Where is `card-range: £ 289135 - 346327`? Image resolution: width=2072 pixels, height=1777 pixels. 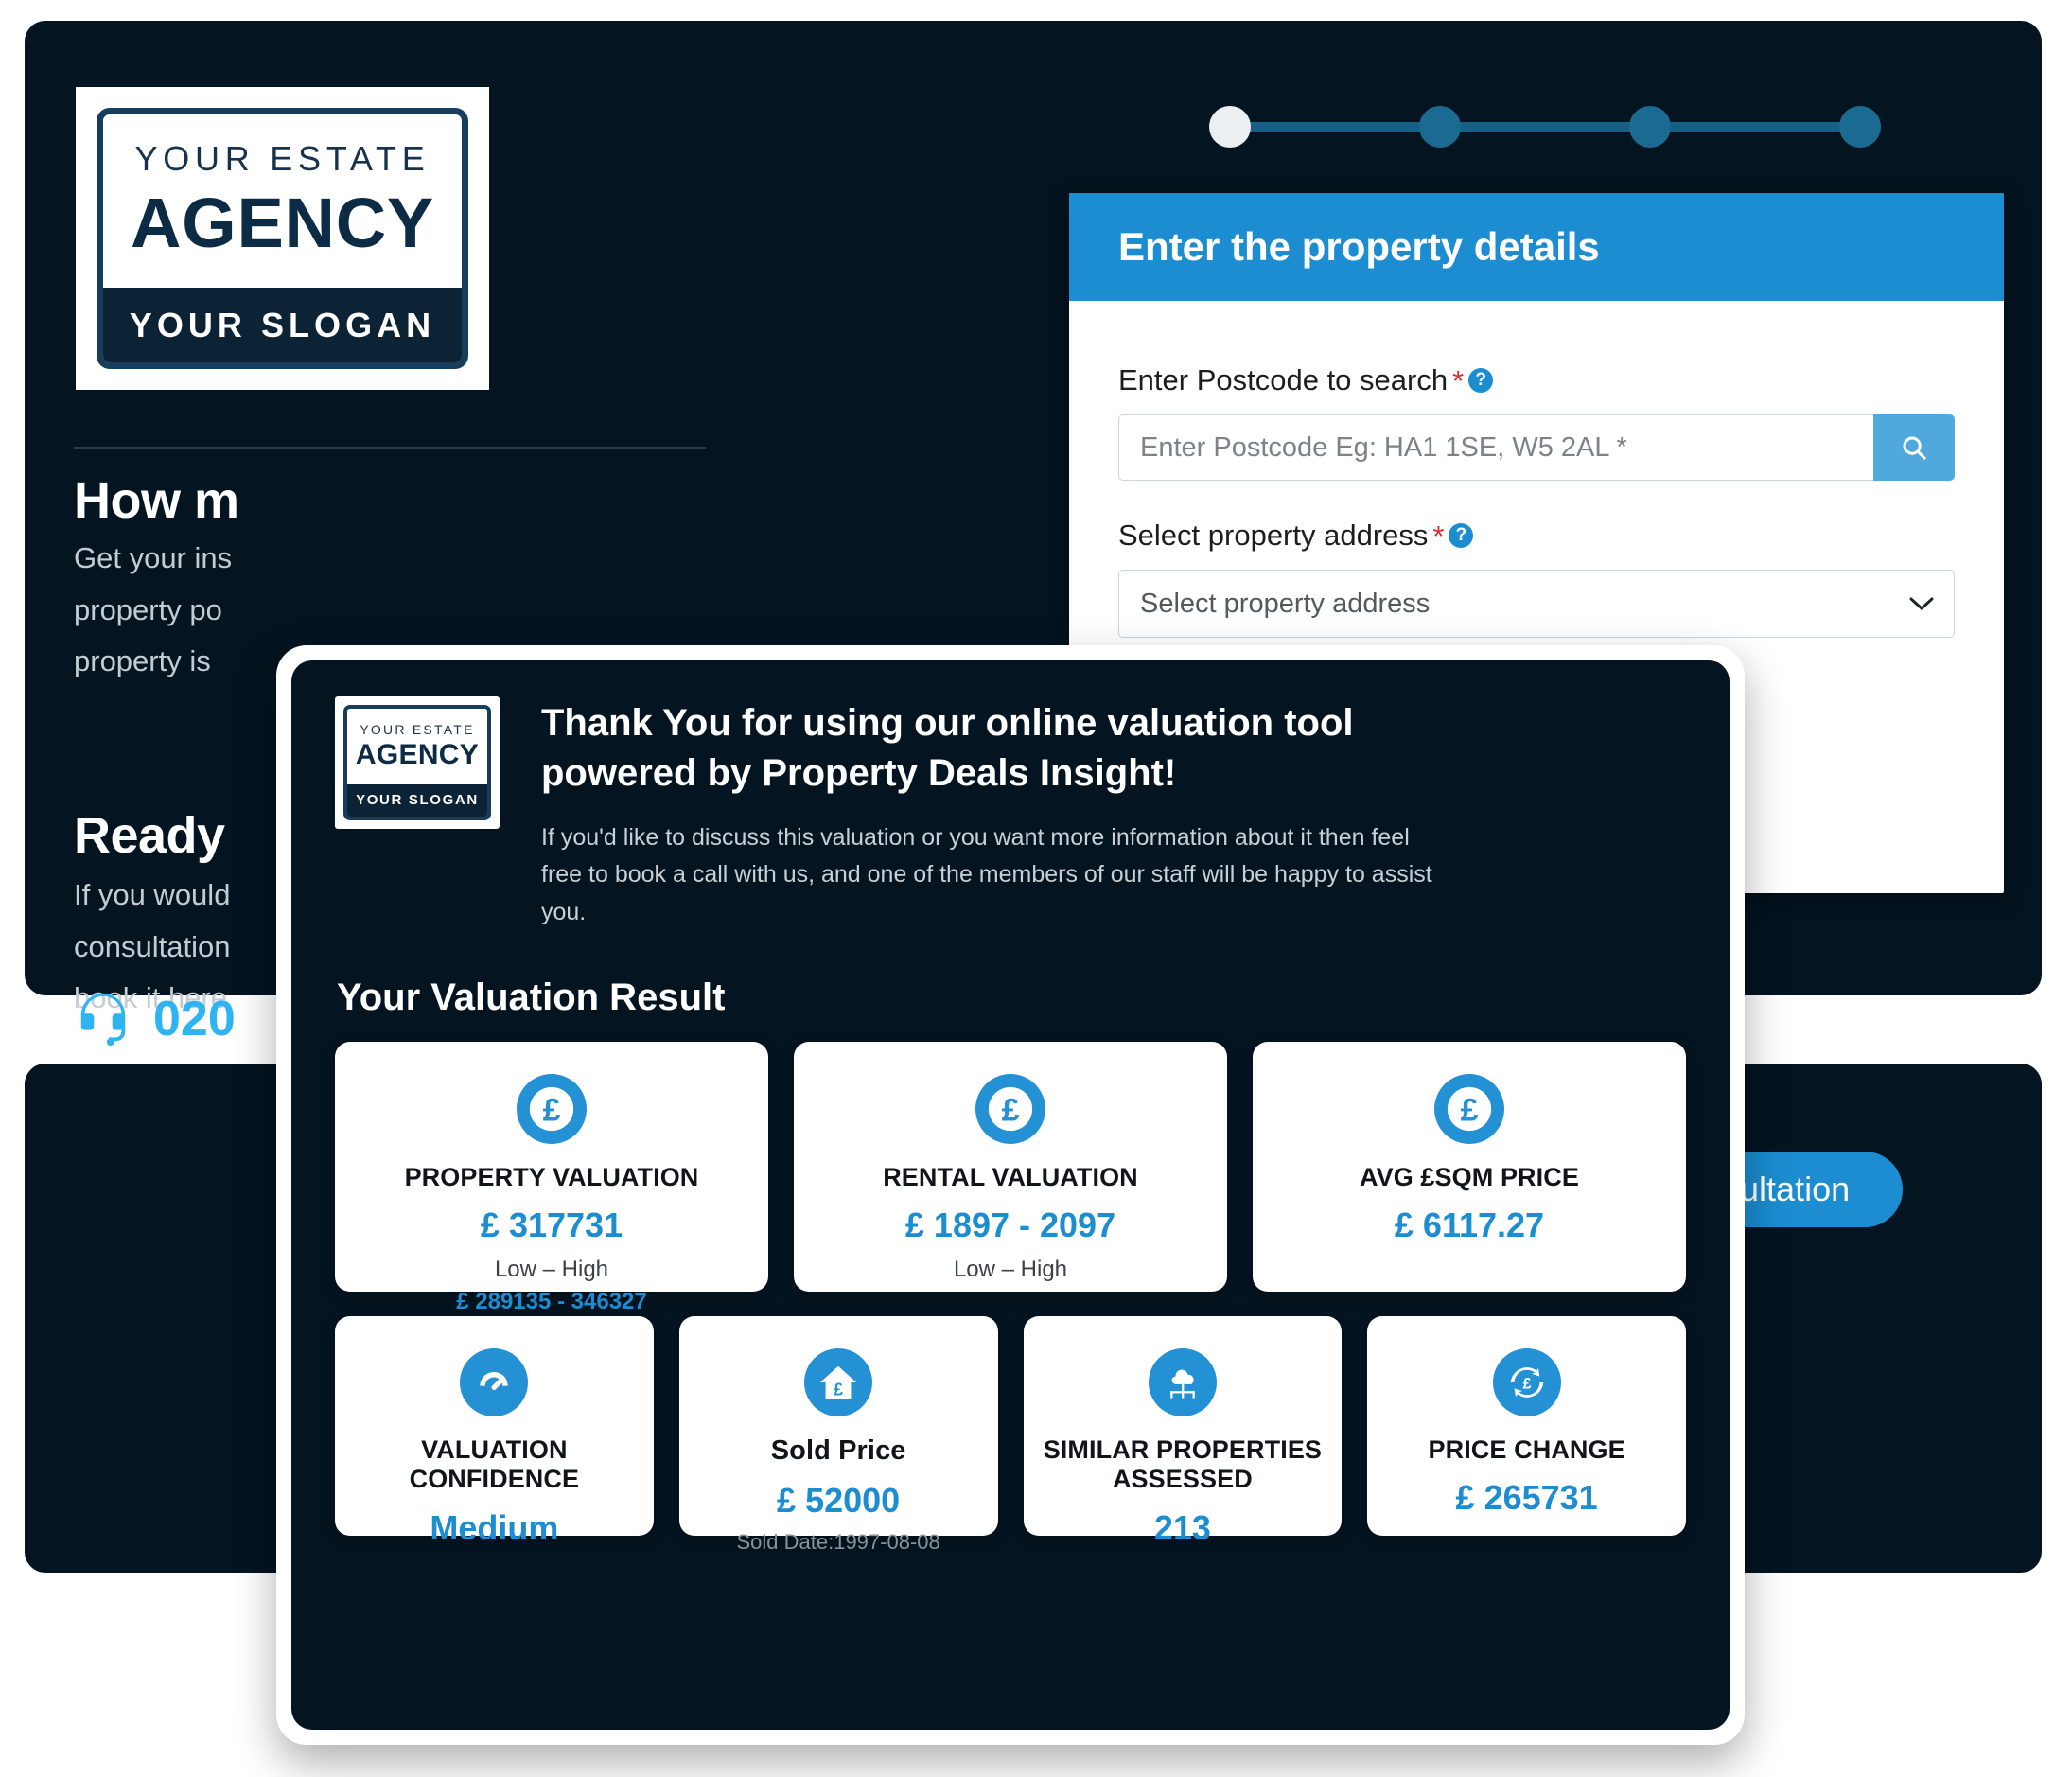 card-range: £ 289135 - 346327 is located at coordinates (551, 1302).